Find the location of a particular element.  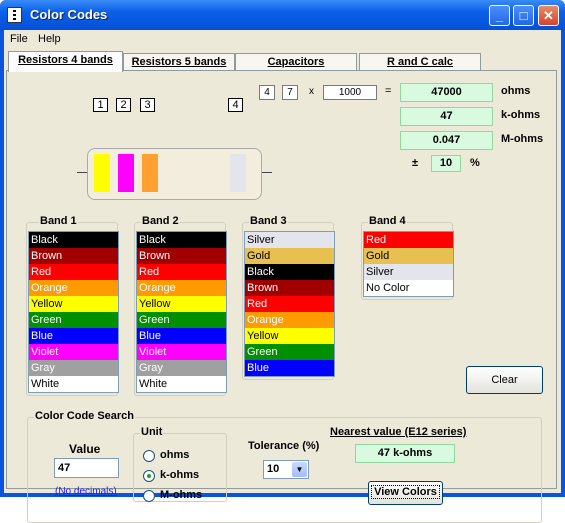

ohms-value: 47000 is located at coordinates (446, 92).